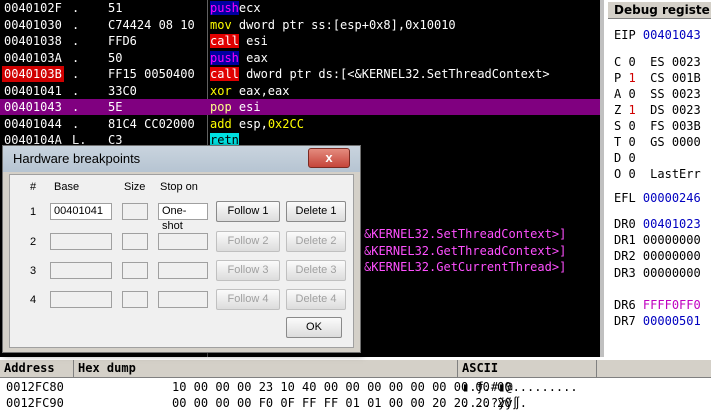 Image resolution: width=711 pixels, height=412 pixels. I want to click on flag-name: S, so click(618, 126).